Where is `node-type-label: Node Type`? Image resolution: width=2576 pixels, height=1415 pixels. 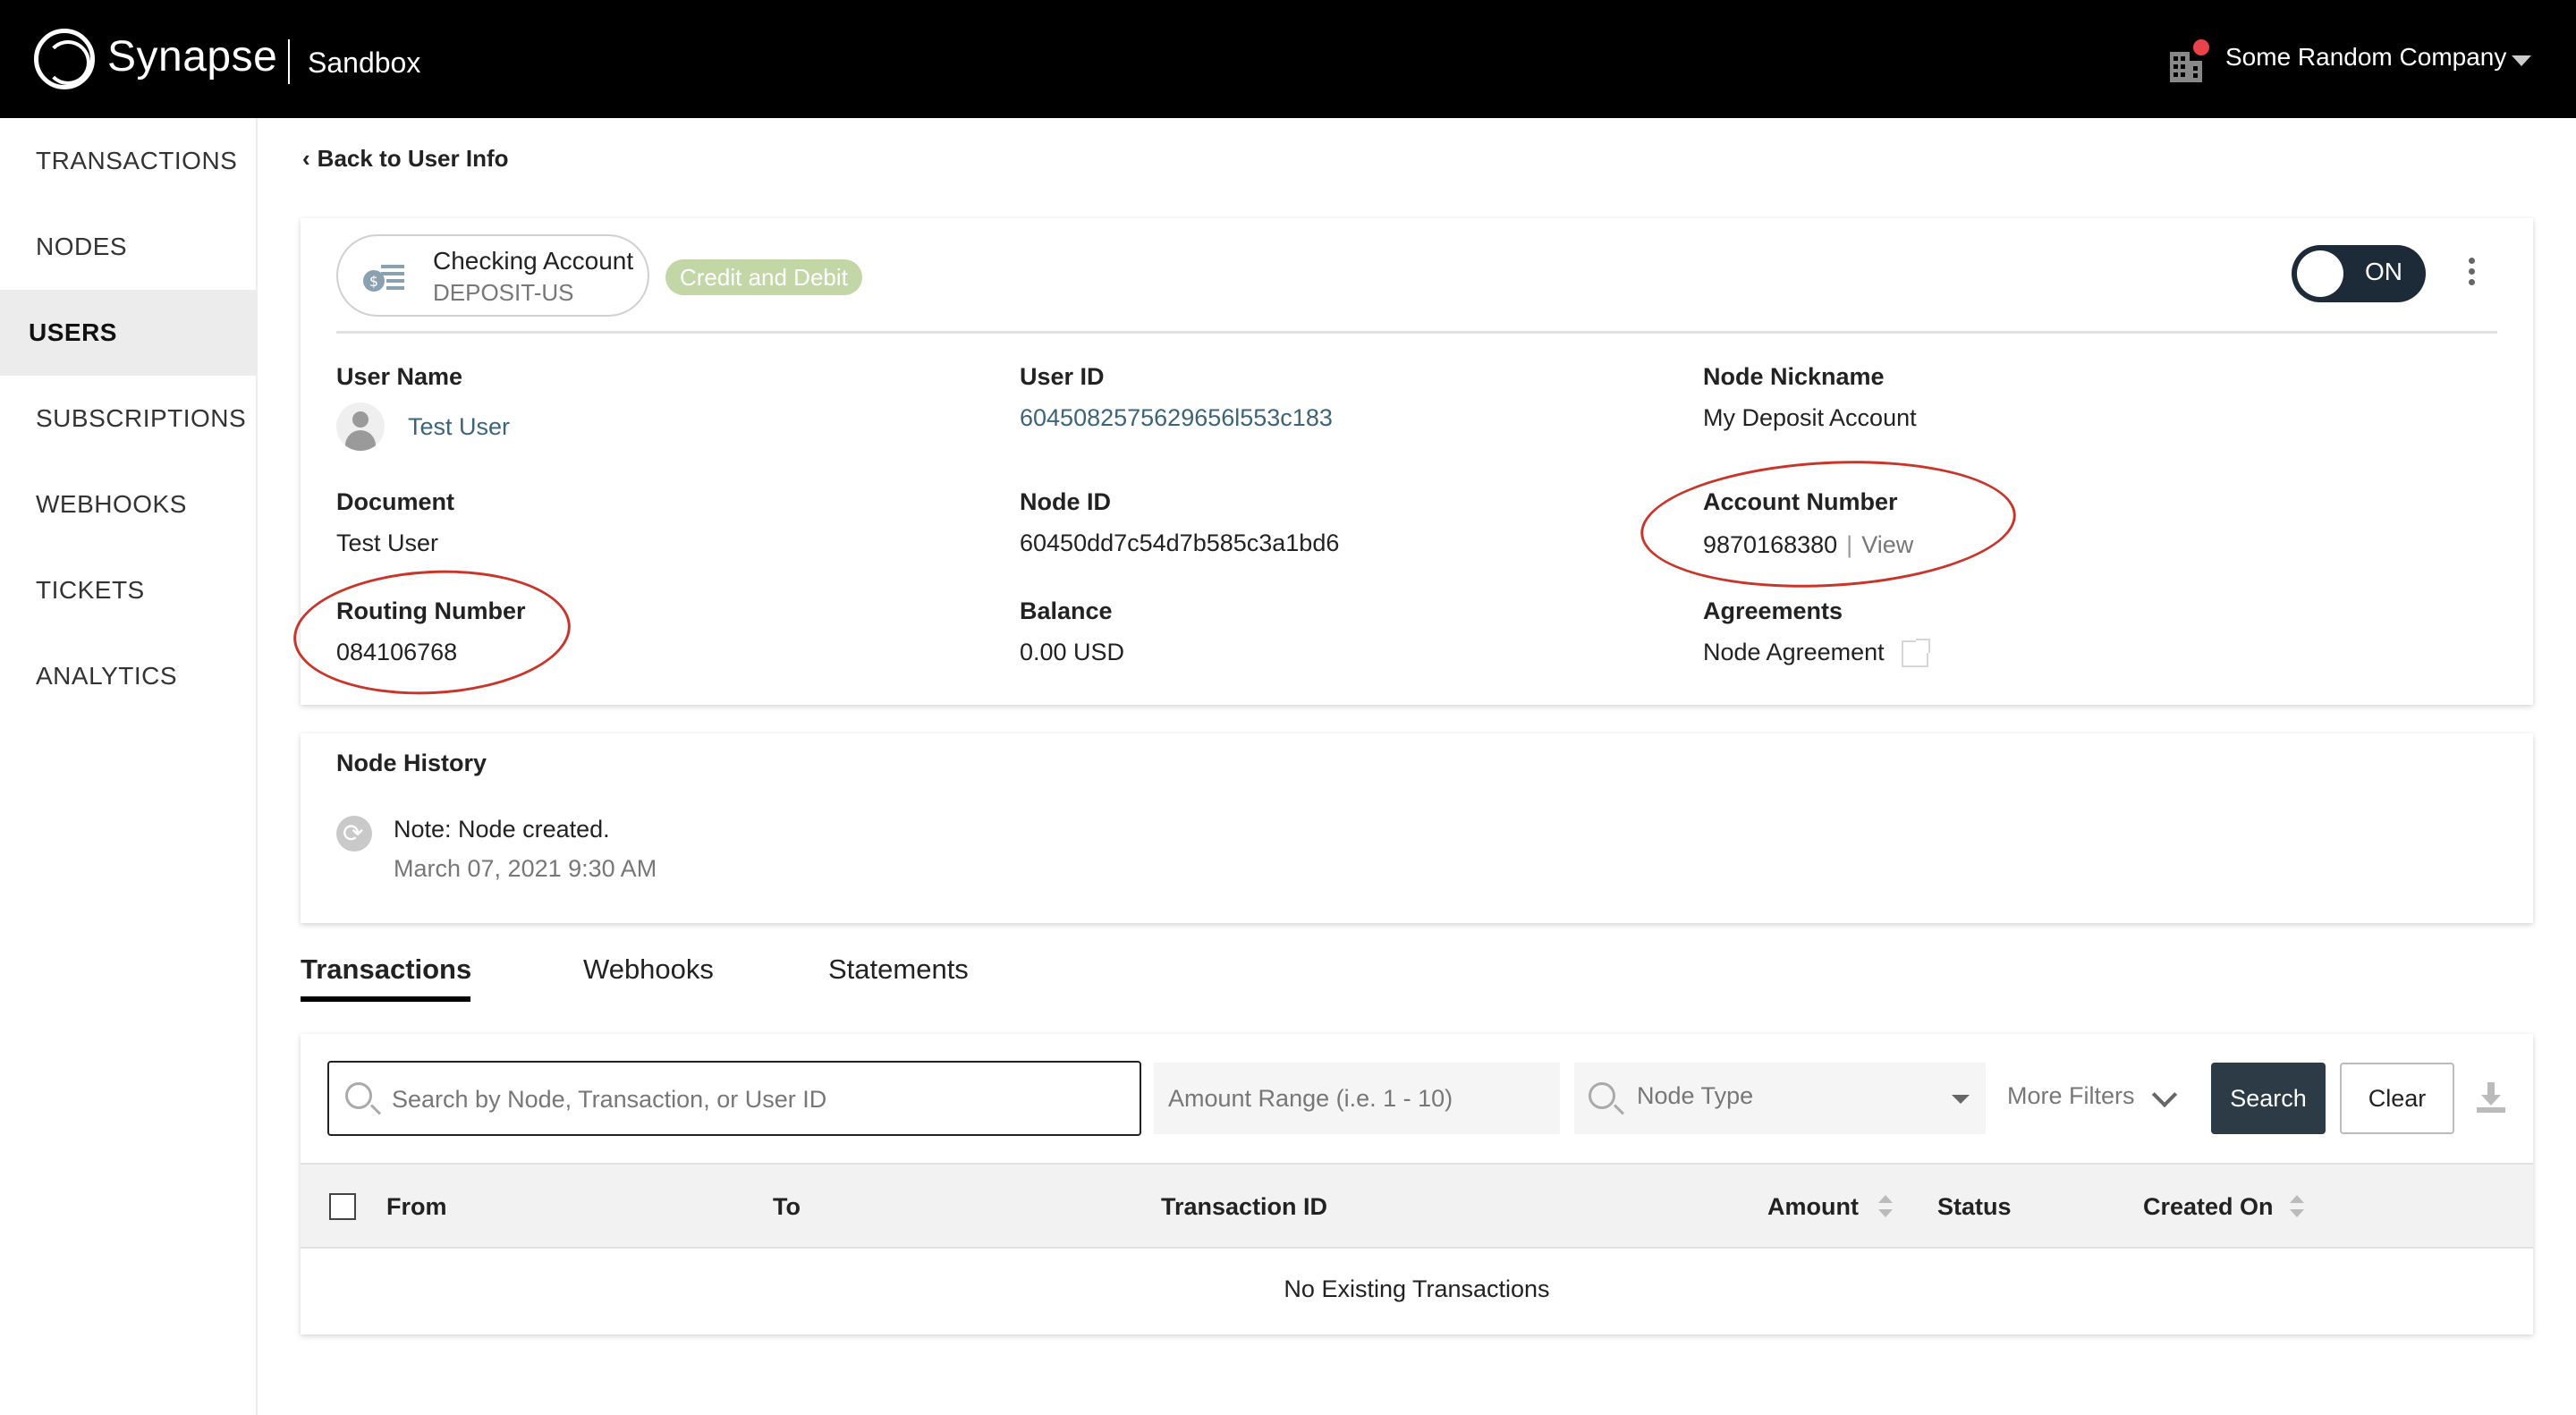 node-type-label: Node Type is located at coordinates (1695, 1096).